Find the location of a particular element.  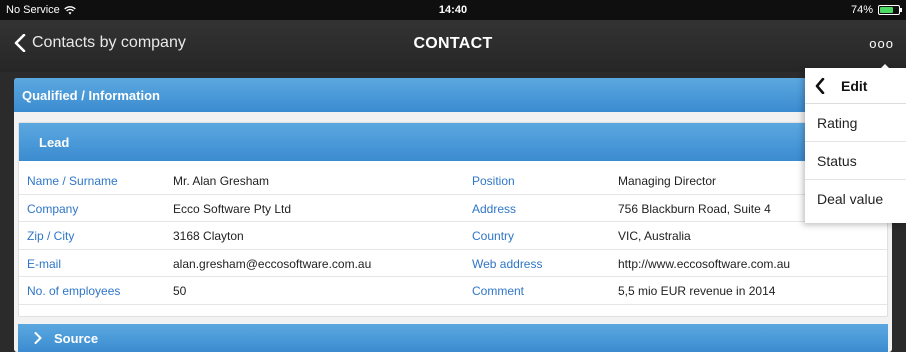

field-value: 756 Blackburn Road, Suite 4 is located at coordinates (694, 209).